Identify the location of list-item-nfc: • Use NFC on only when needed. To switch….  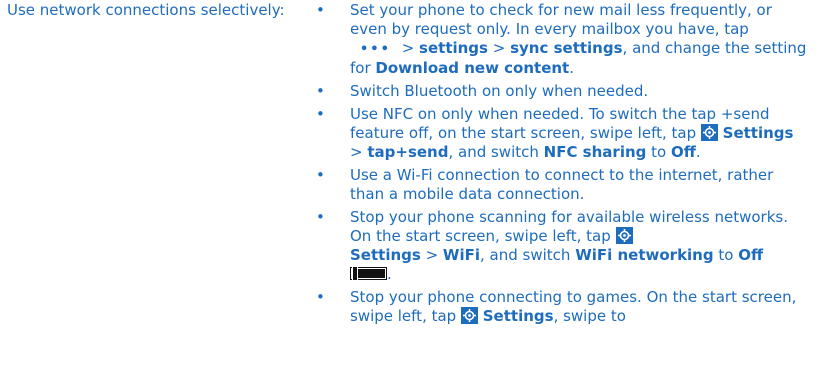
(563, 133).